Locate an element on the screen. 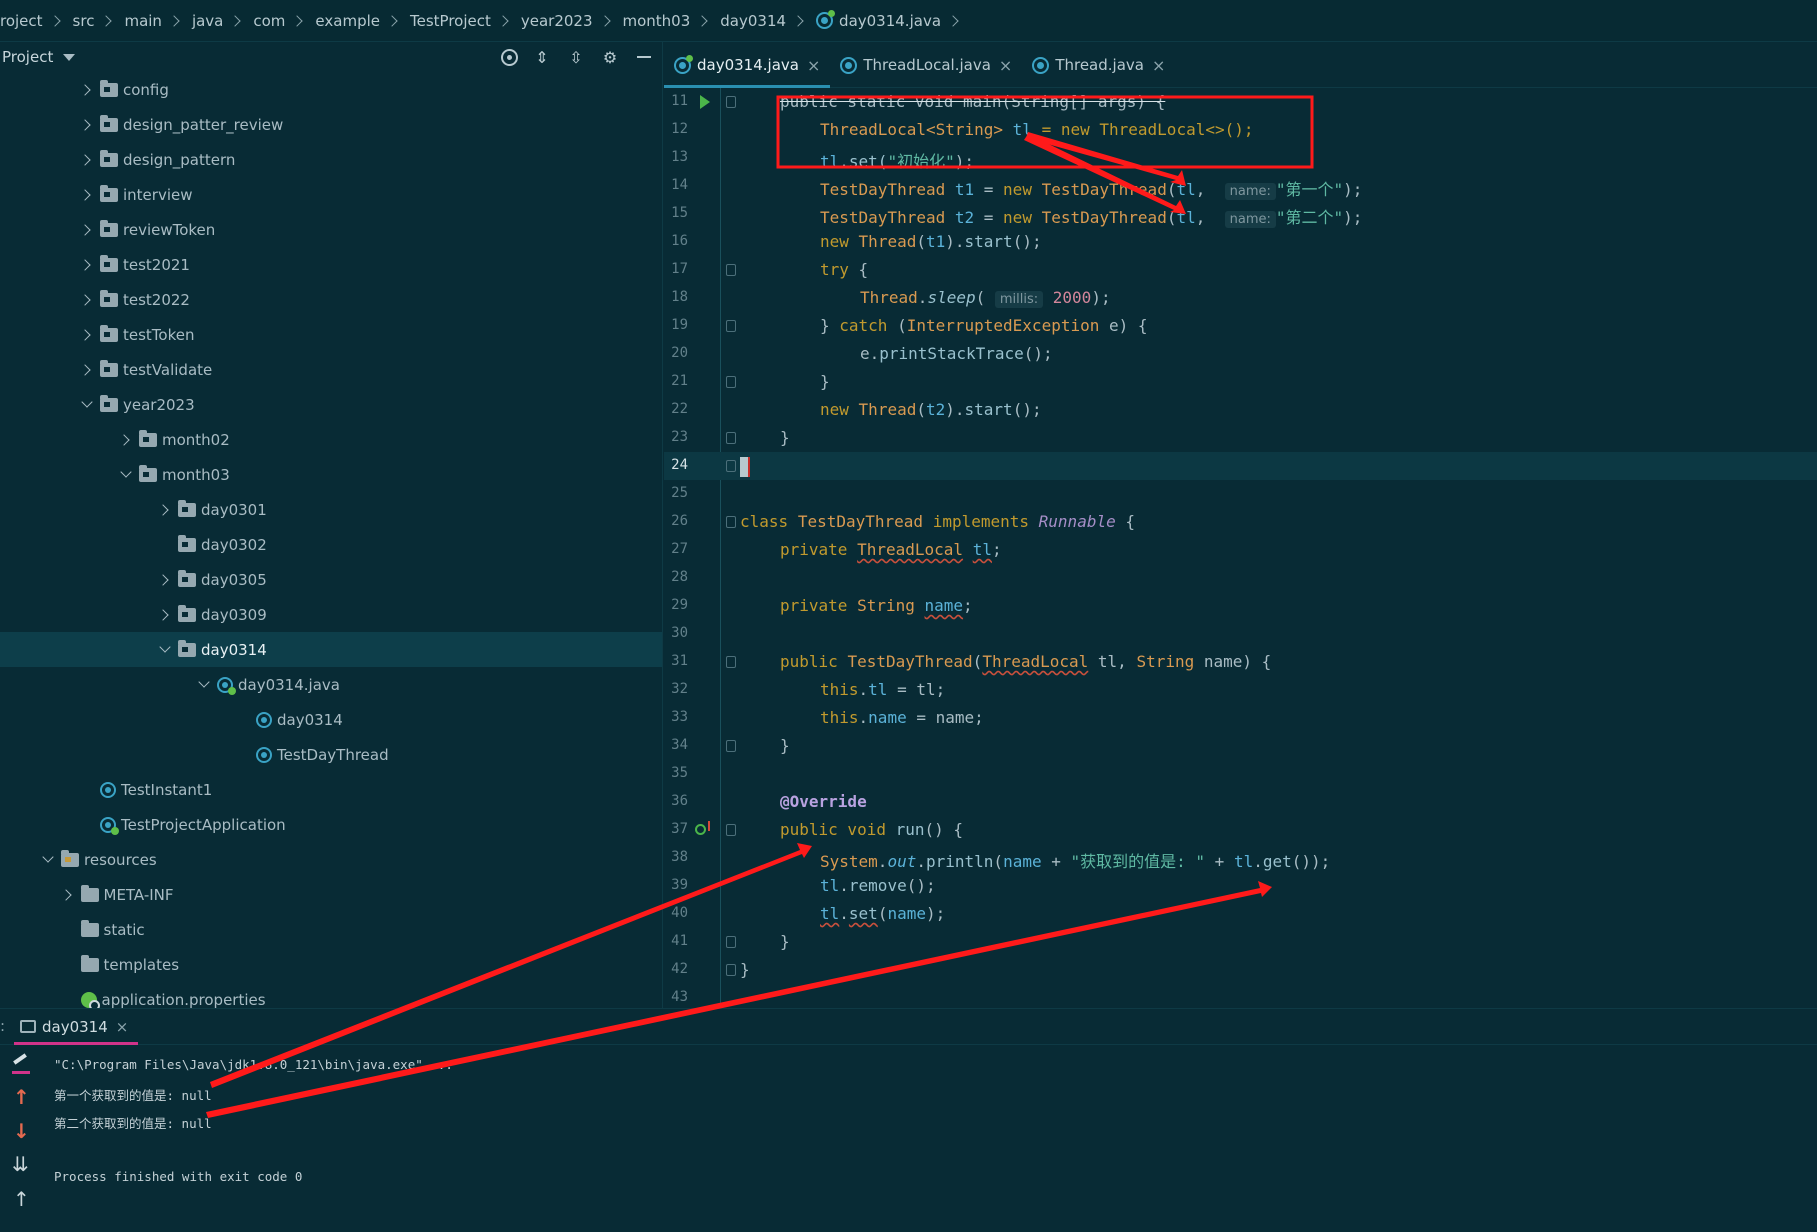  tab-day0314-java: day0314.java × is located at coordinates (747, 65).